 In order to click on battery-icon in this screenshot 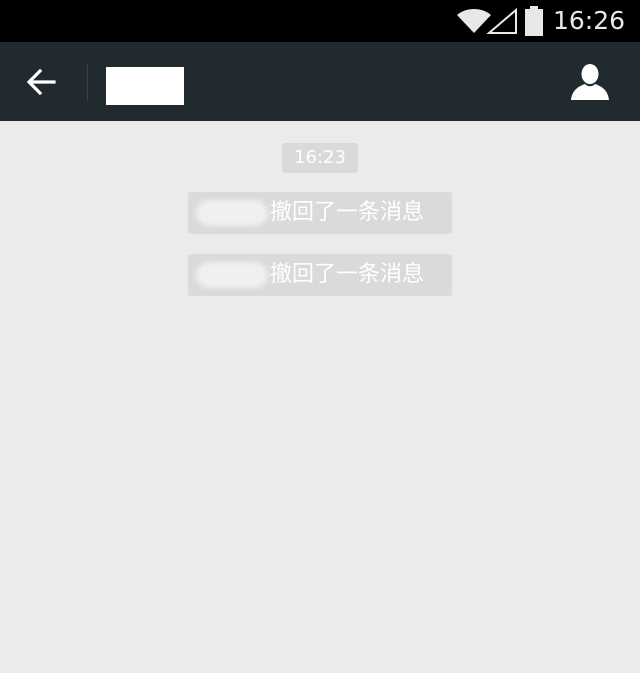, I will do `click(534, 21)`.